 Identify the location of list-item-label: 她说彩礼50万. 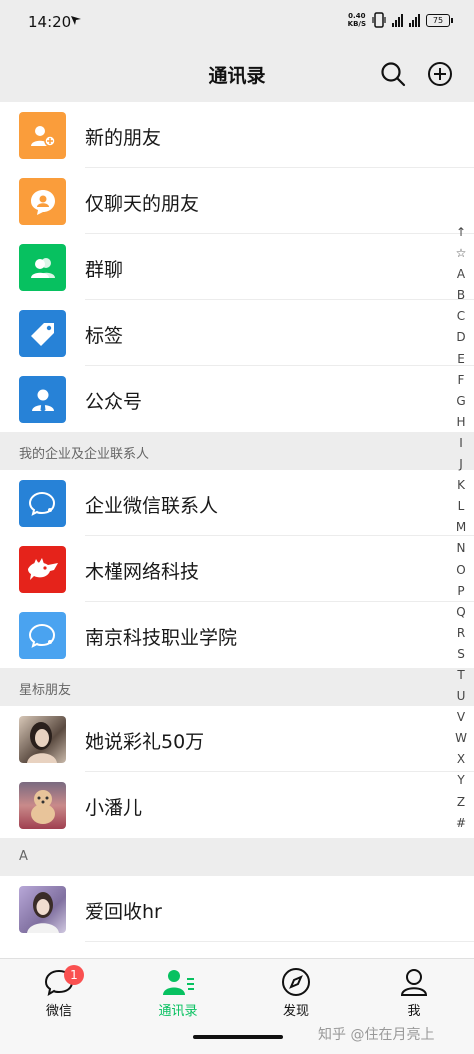
(145, 742).